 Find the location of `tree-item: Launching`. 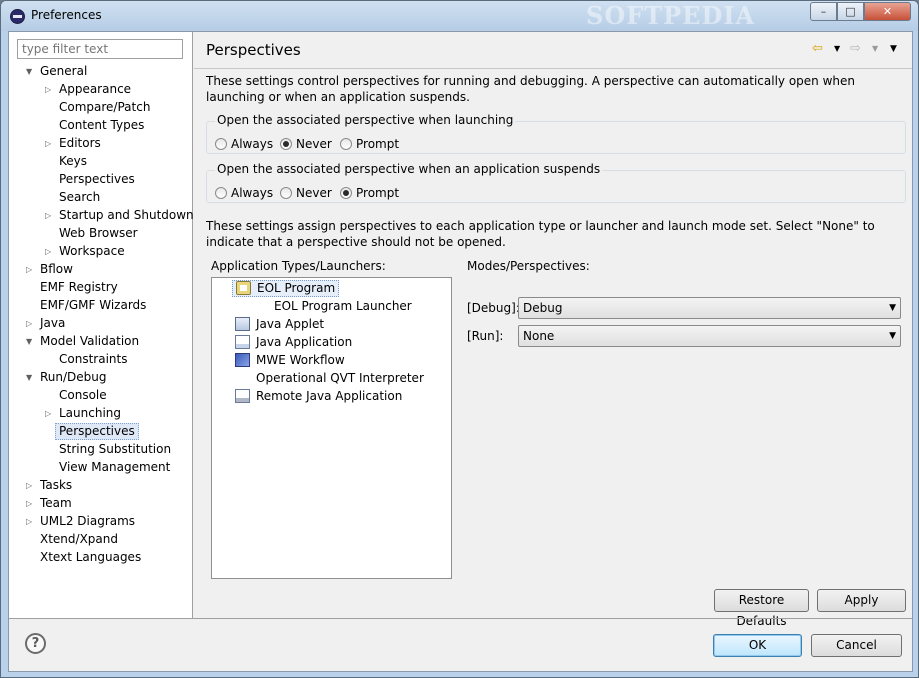

tree-item: Launching is located at coordinates (90, 413).